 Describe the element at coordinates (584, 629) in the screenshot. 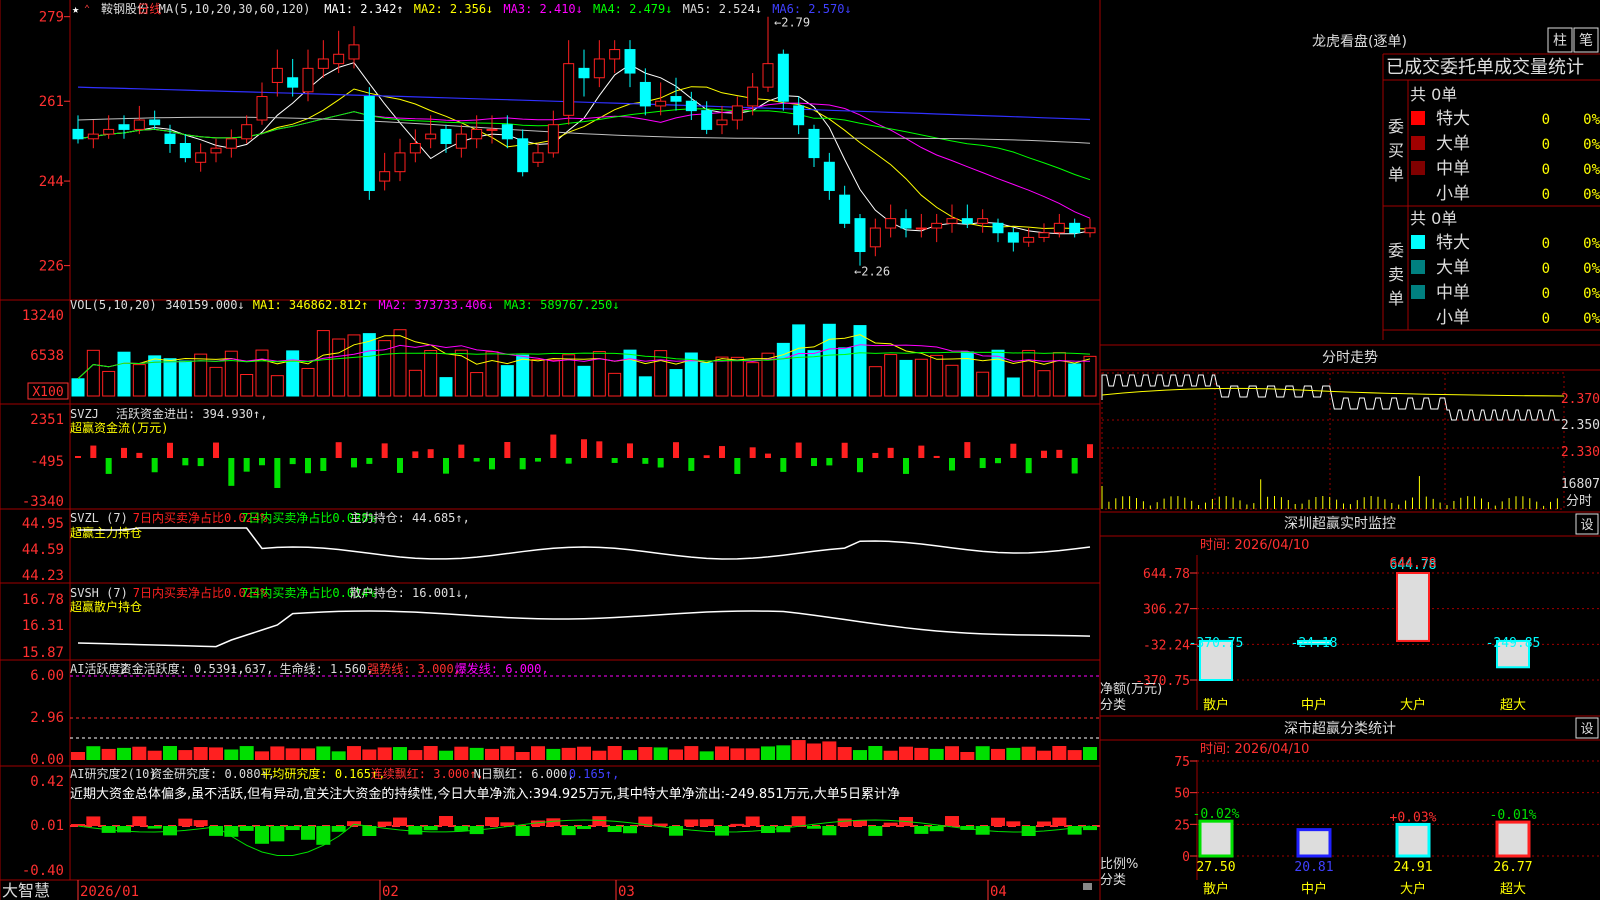

I see `retail-holding-line` at that location.